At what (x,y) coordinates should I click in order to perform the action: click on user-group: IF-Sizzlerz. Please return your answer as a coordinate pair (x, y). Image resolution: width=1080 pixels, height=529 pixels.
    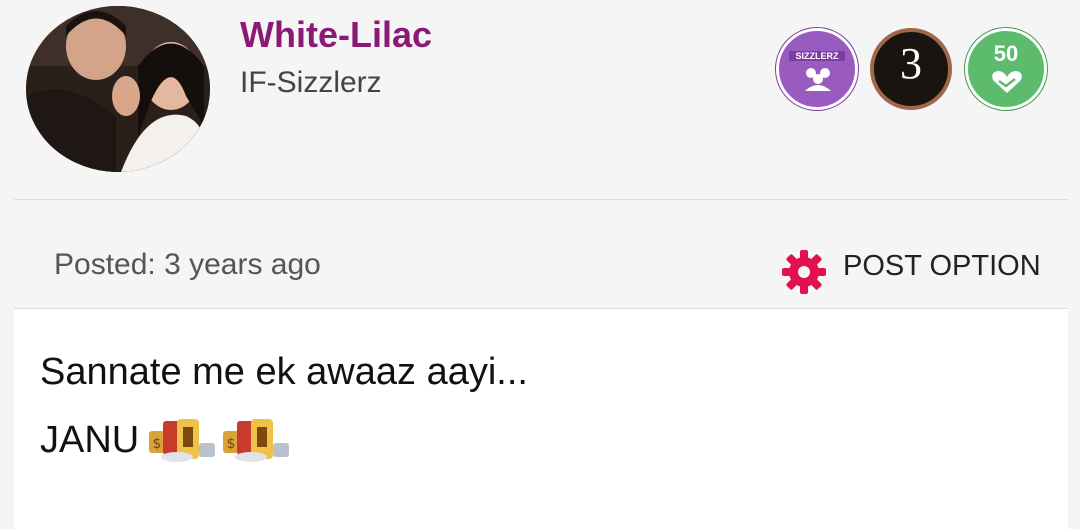
    Looking at the image, I should click on (311, 82).